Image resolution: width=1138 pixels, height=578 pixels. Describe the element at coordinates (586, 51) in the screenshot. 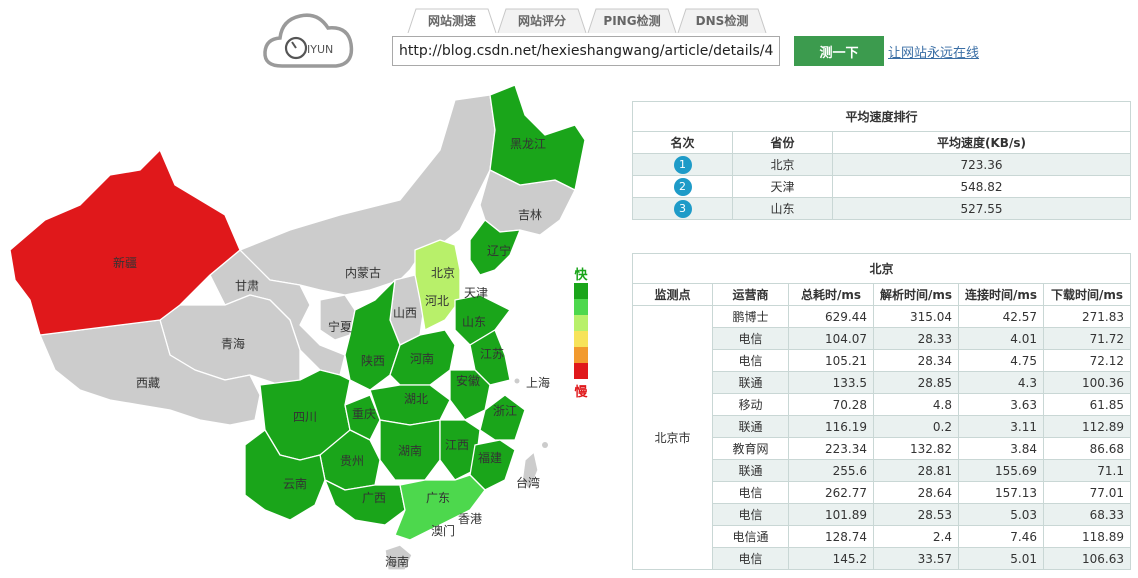

I see `url-input` at that location.